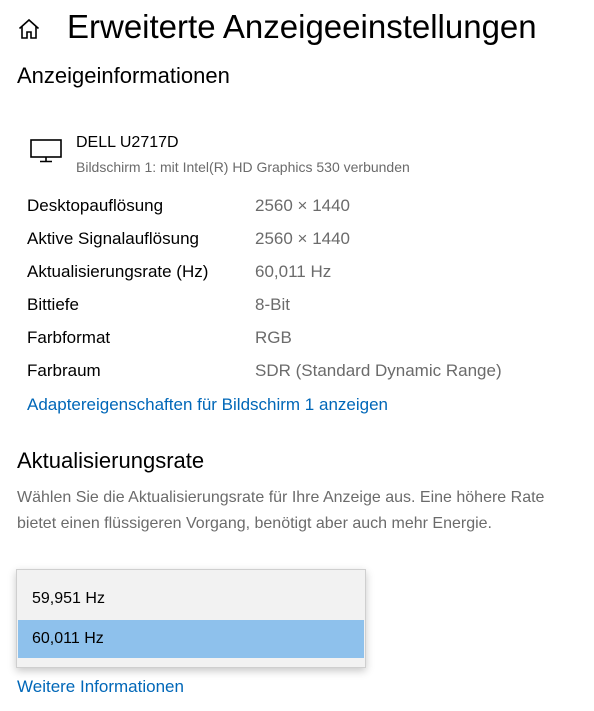 This screenshot has height=711, width=594. What do you see at coordinates (95, 205) in the screenshot?
I see `info-label: Desktopauflösung` at bounding box center [95, 205].